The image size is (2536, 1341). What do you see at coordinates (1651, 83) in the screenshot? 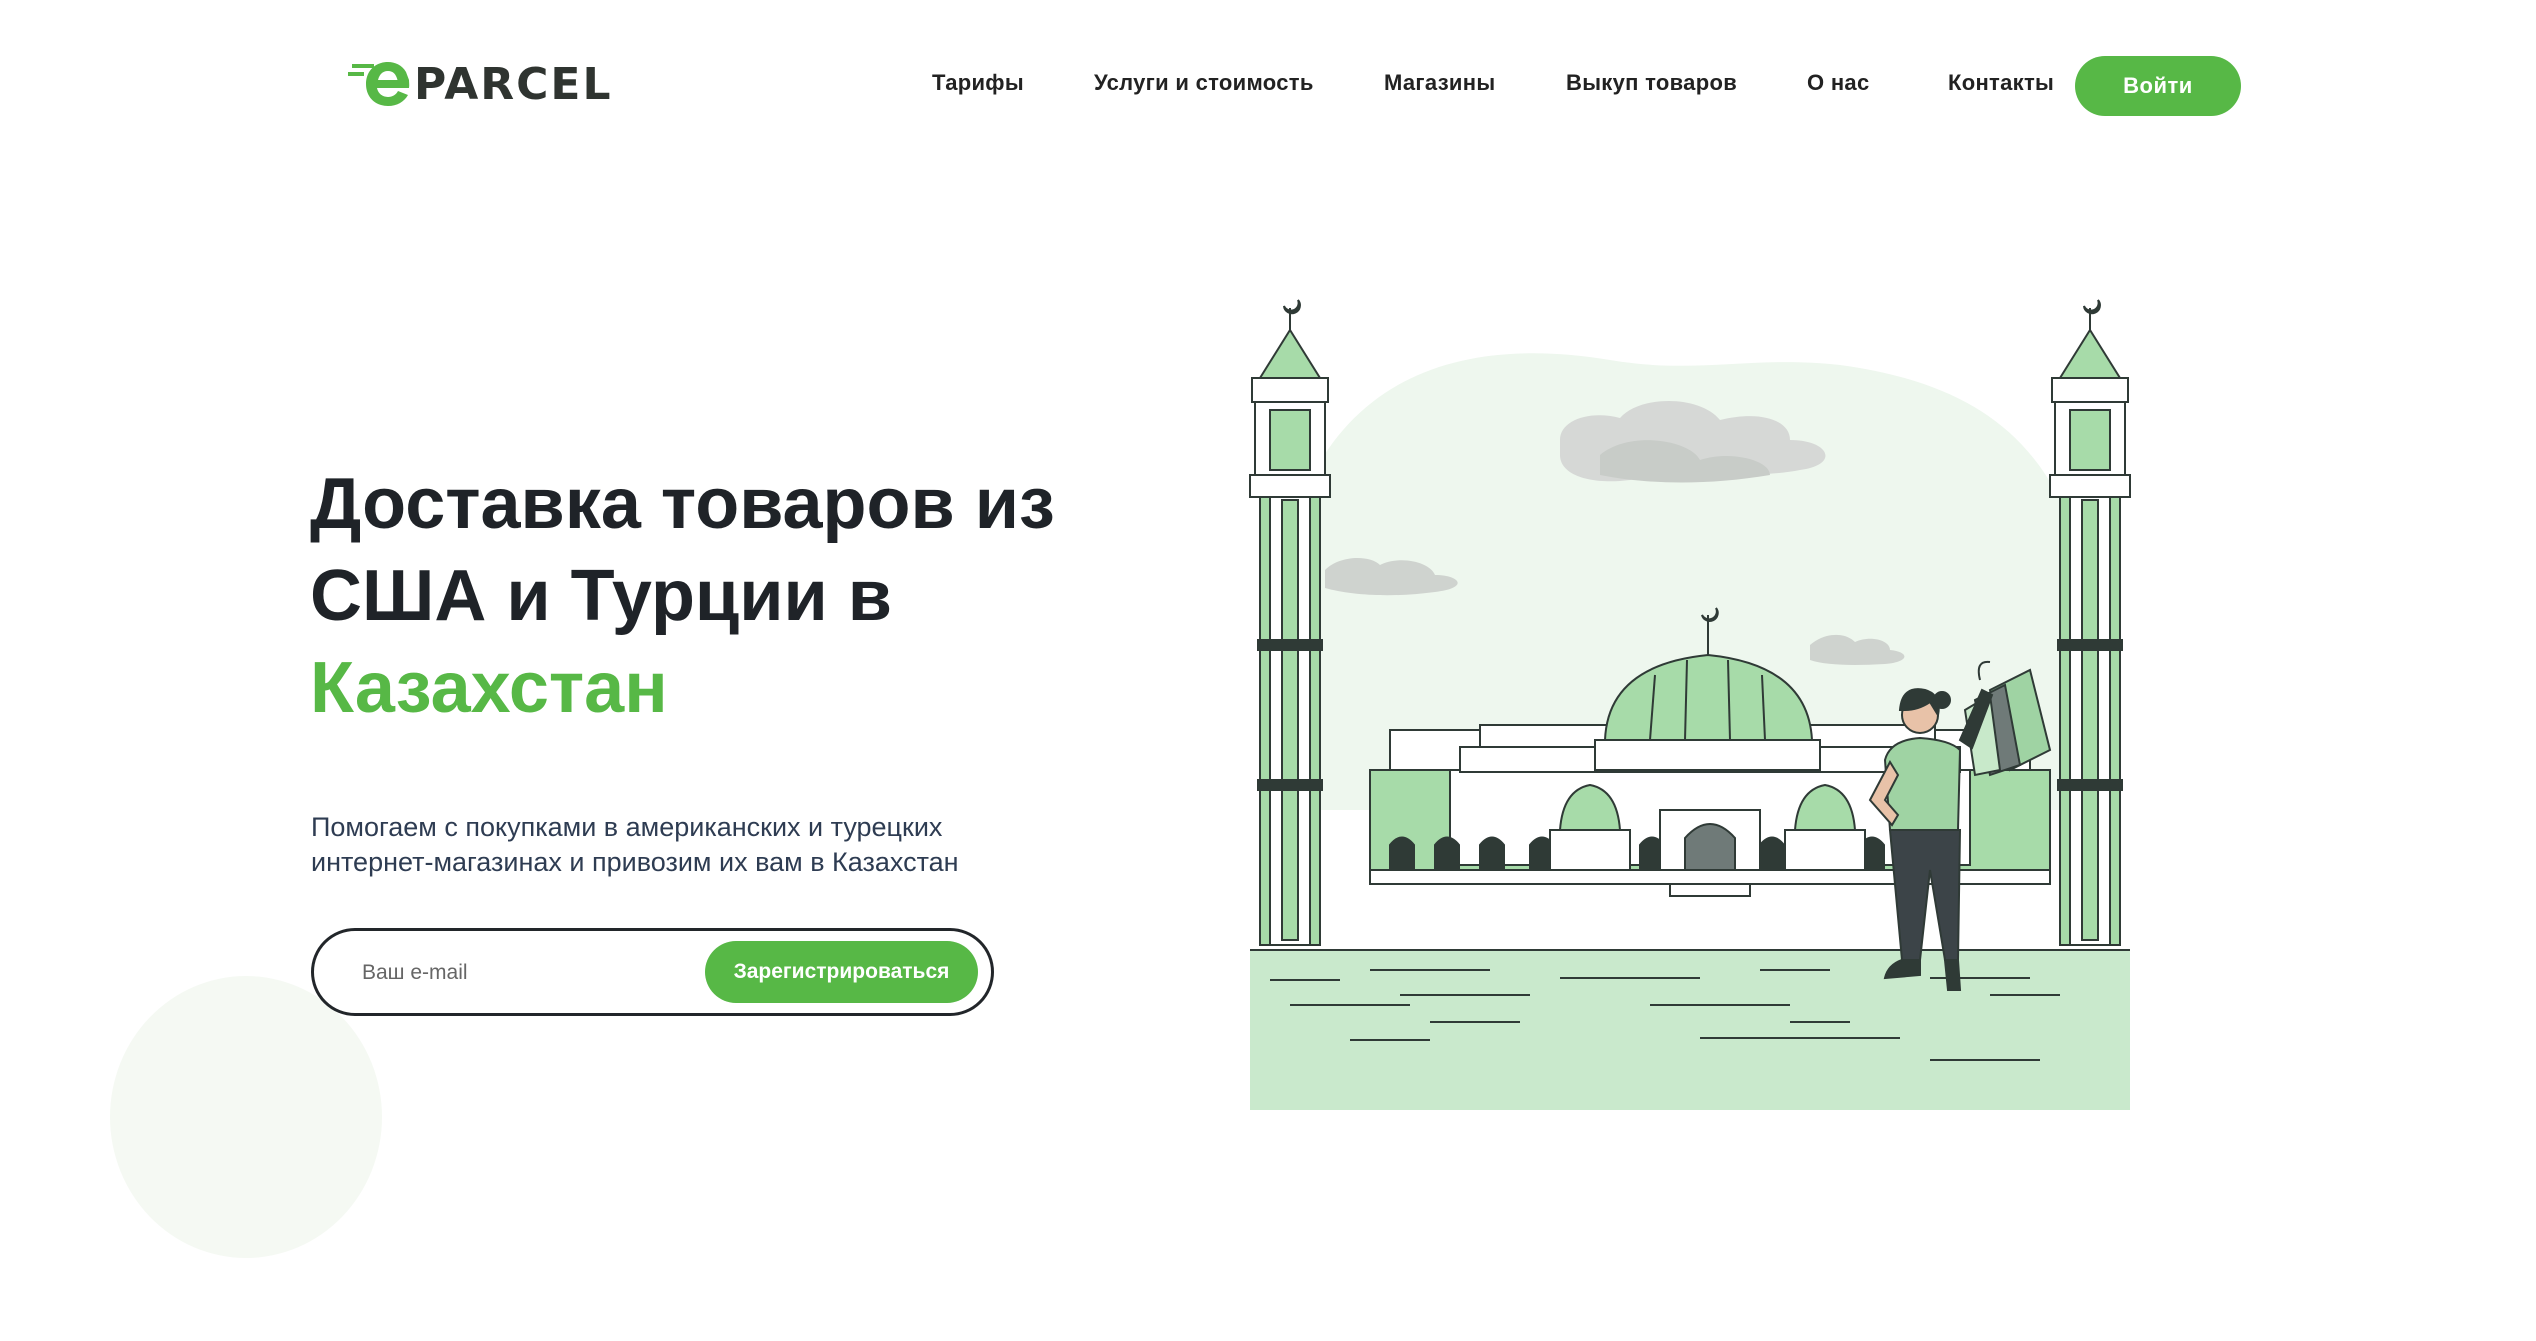
I see `nav-item-buyout: Выкуп товаров` at bounding box center [1651, 83].